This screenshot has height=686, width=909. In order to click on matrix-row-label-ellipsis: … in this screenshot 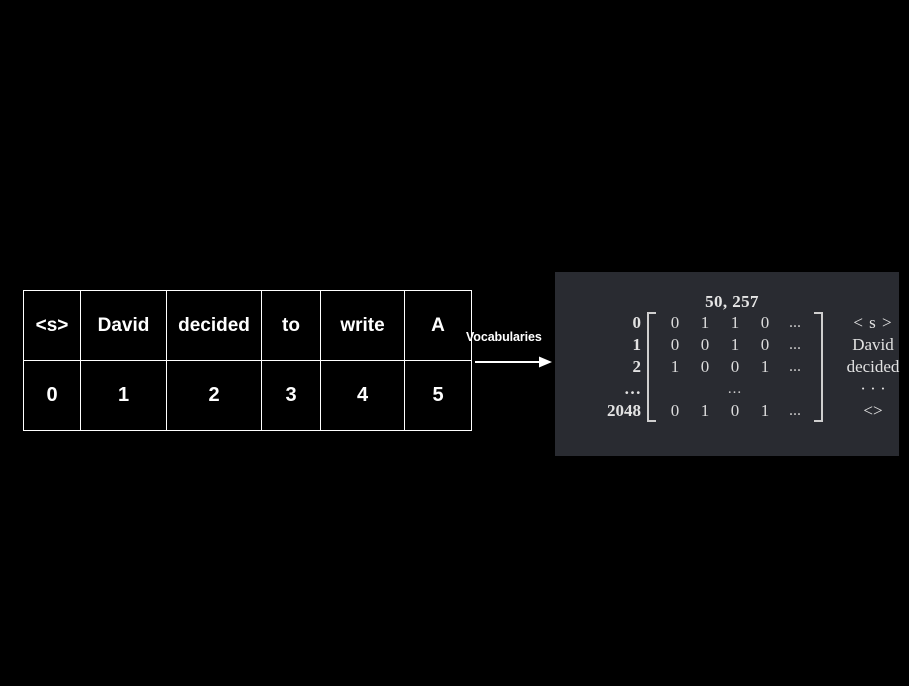, I will do `click(632, 388)`.